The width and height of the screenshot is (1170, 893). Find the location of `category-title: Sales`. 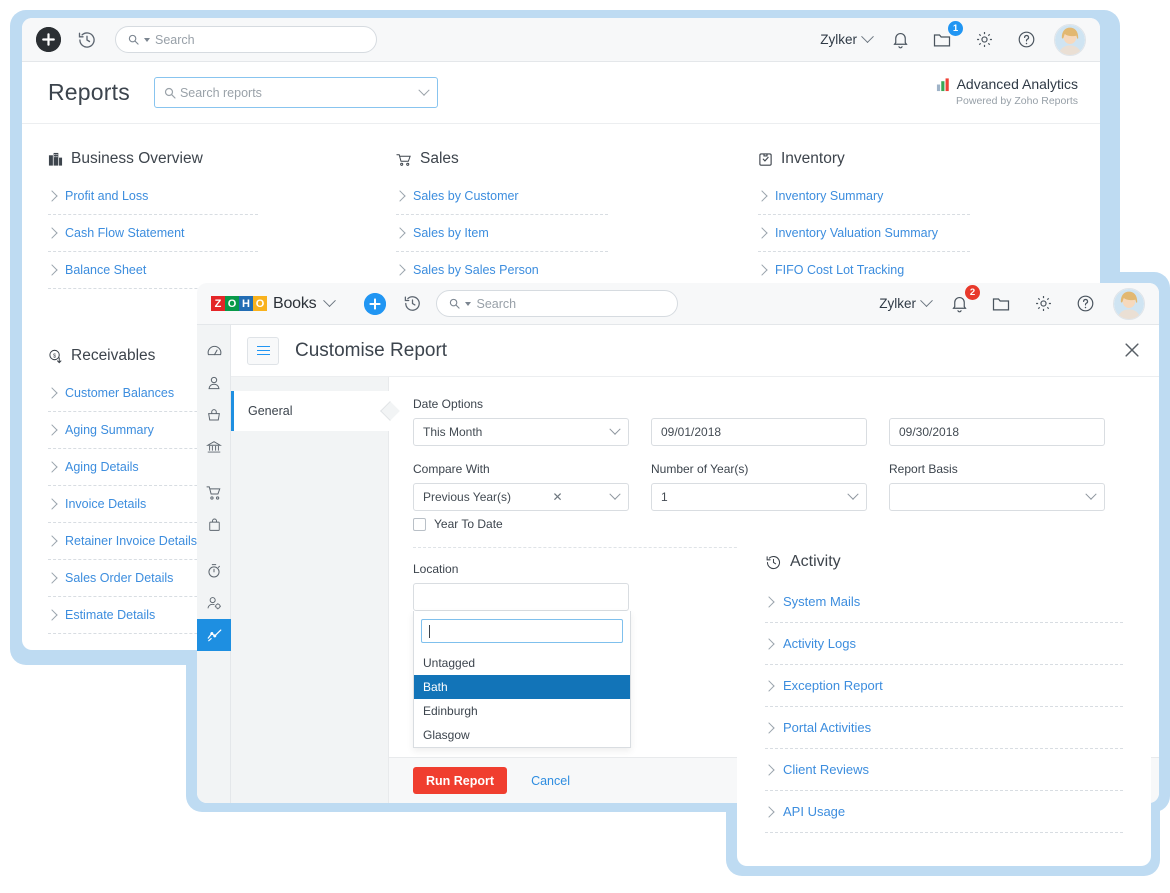

category-title: Sales is located at coordinates (439, 158).